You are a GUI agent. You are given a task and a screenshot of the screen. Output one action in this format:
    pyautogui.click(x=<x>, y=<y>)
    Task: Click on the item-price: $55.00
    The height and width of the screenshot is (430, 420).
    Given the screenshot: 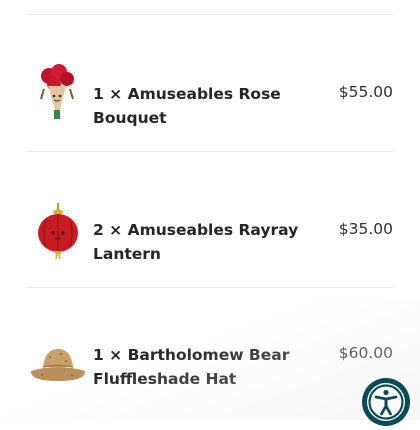 What is the action you would take?
    pyautogui.click(x=365, y=92)
    